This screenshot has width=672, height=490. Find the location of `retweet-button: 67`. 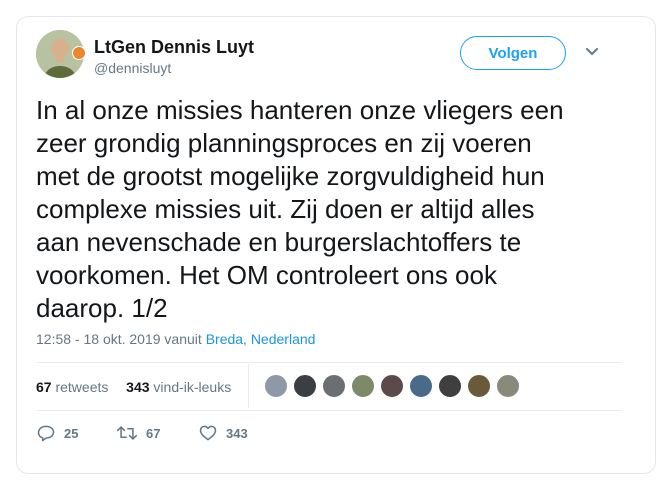

retweet-button: 67 is located at coordinates (157, 433).